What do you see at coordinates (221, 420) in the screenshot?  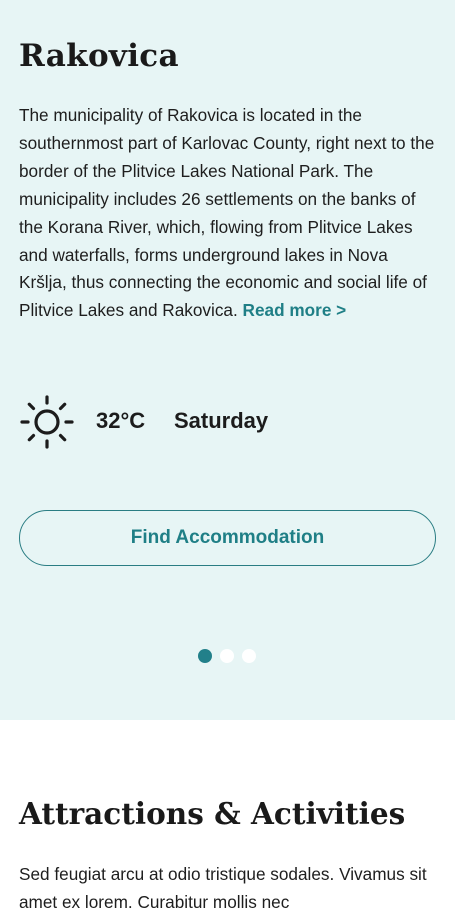 I see `weather-day: Saturday` at bounding box center [221, 420].